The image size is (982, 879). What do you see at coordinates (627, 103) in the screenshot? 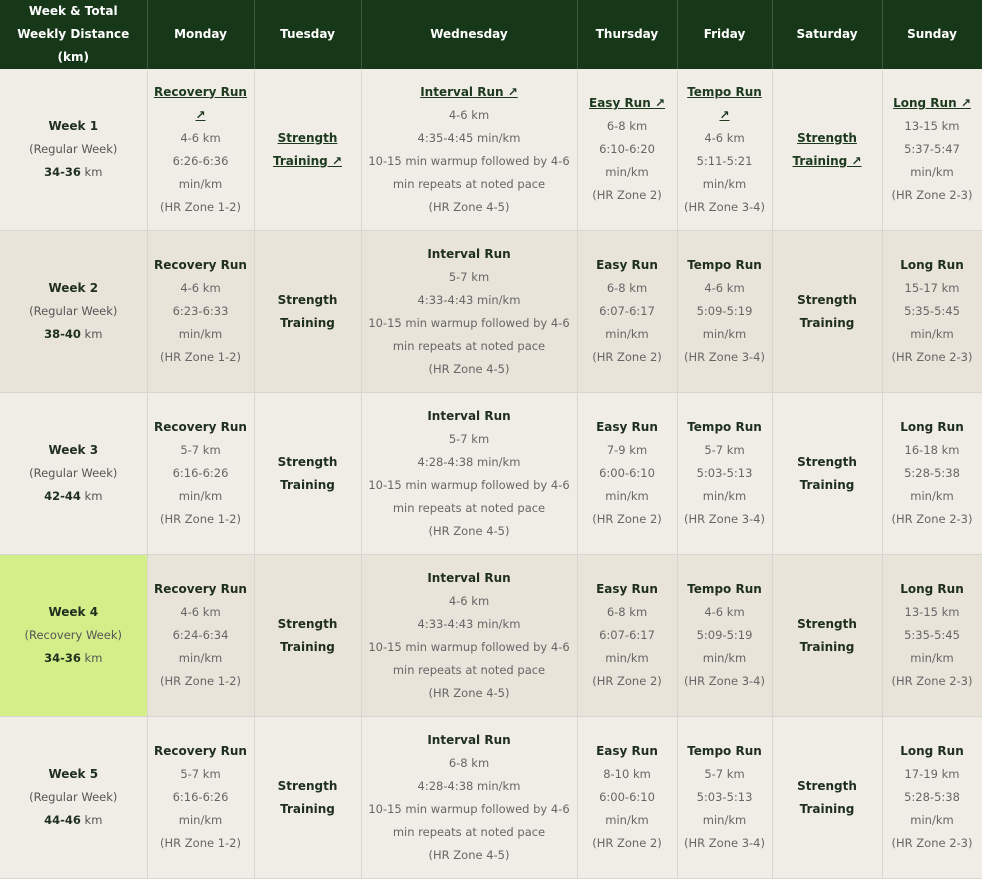
I see `workout-link: Easy Run ↗` at bounding box center [627, 103].